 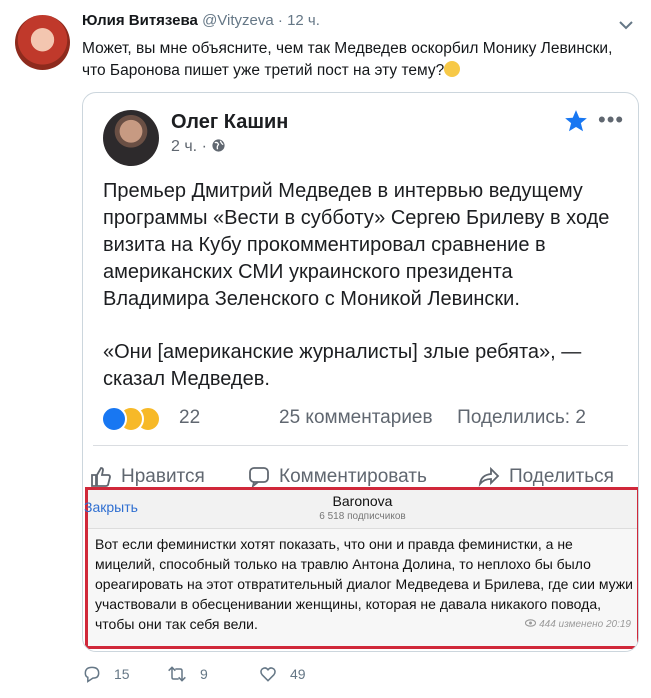 I want to click on retweet-icon, so click(x=177, y=674).